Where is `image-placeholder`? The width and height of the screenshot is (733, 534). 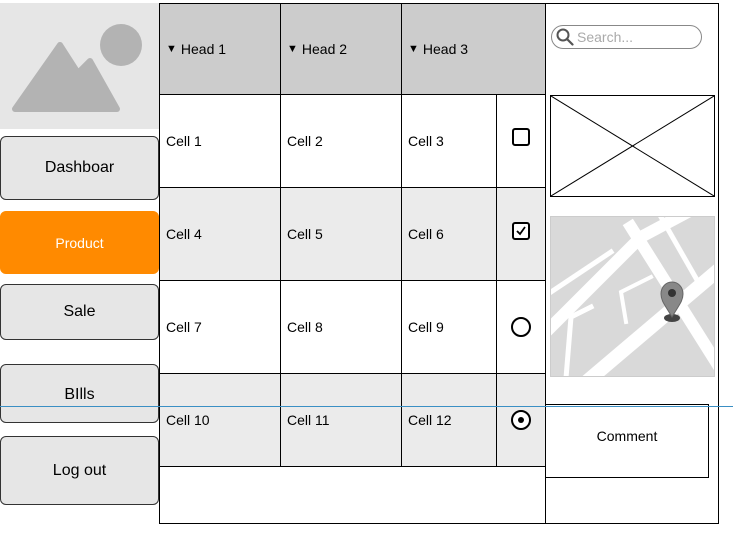
image-placeholder is located at coordinates (79, 66).